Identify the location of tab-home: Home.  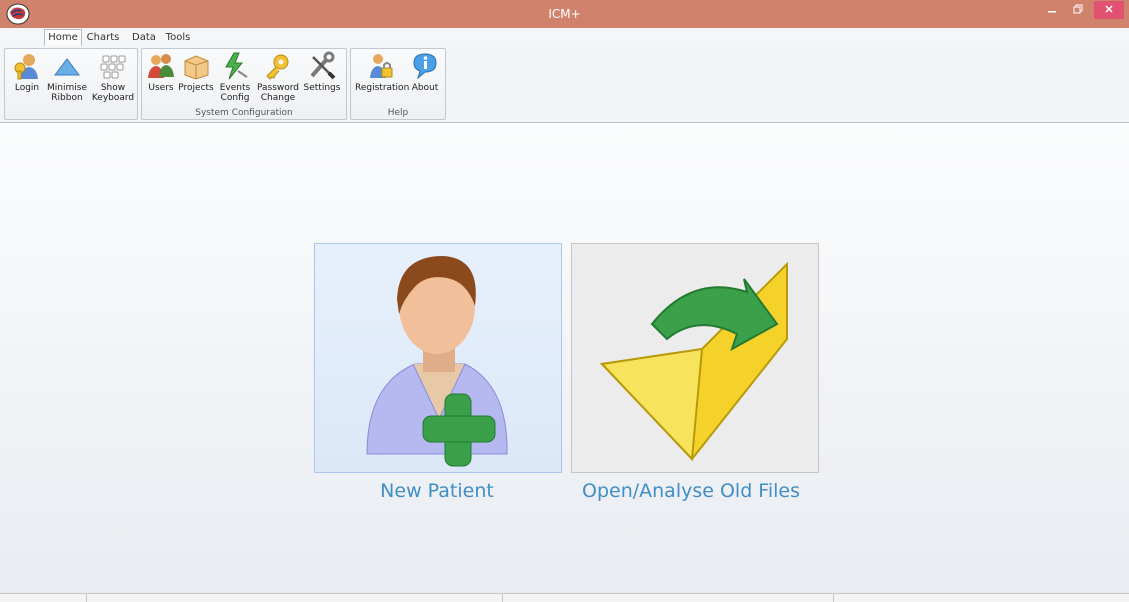
(63, 38).